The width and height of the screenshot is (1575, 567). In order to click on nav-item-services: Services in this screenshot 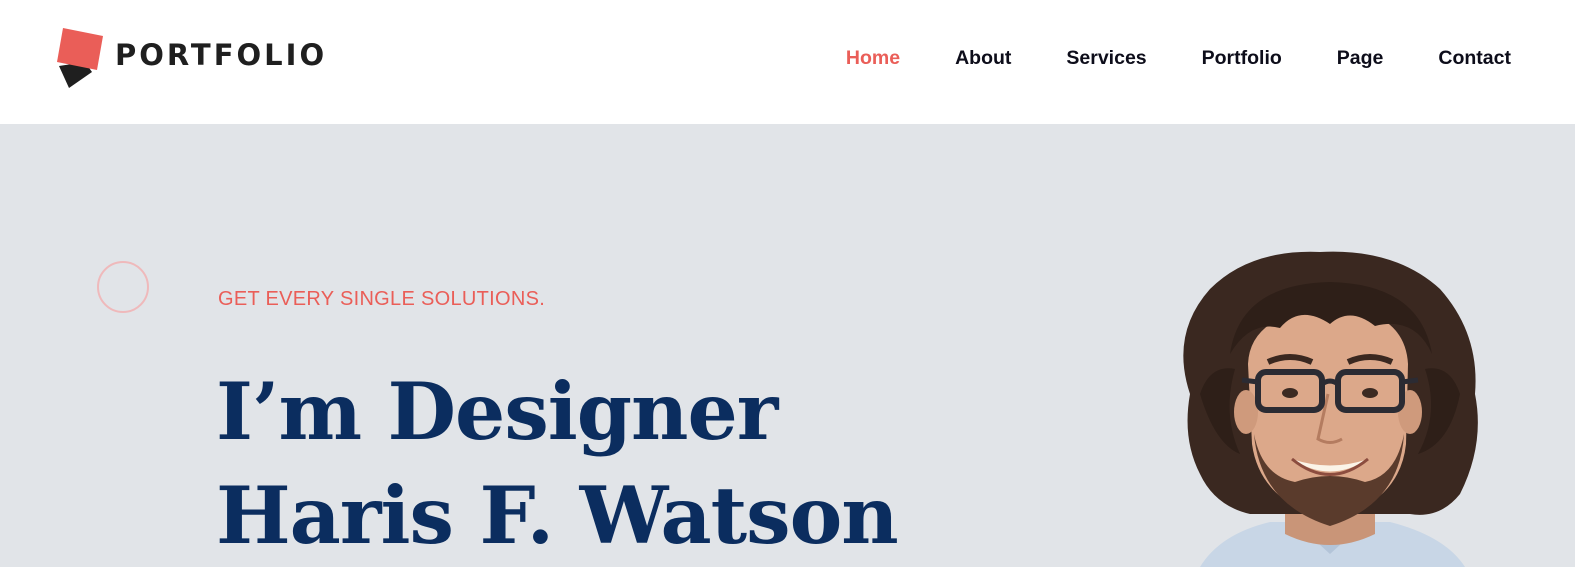, I will do `click(1106, 58)`.